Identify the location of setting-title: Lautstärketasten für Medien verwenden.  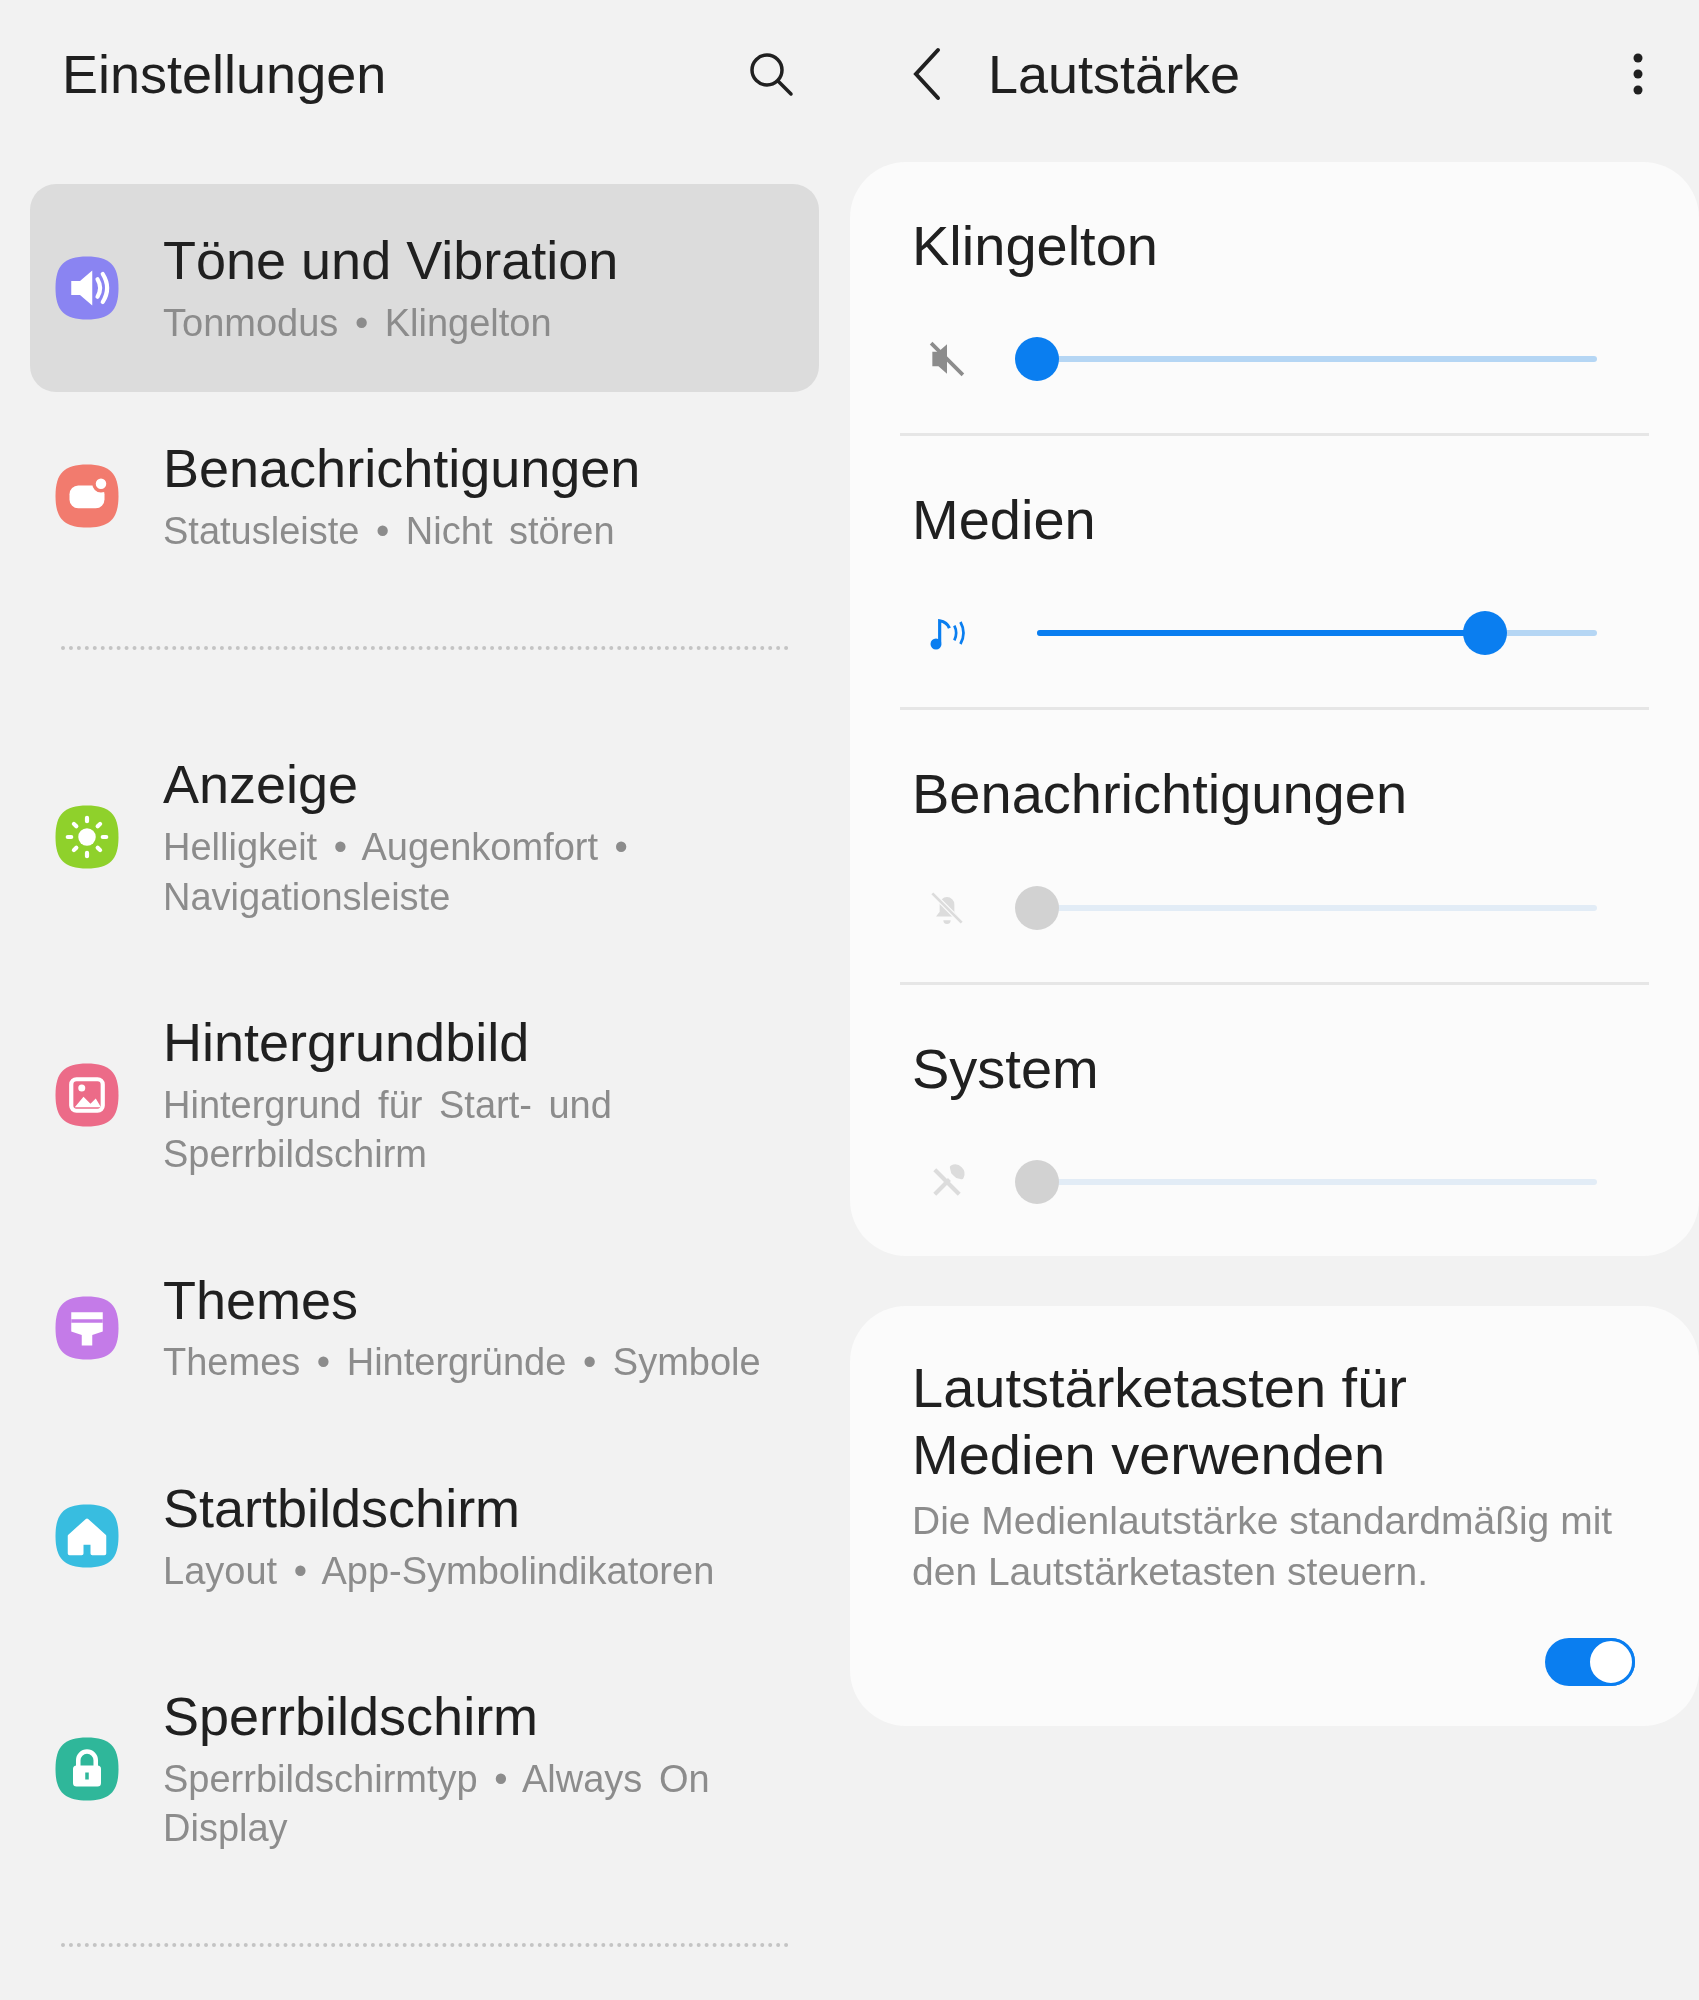
(1160, 1421).